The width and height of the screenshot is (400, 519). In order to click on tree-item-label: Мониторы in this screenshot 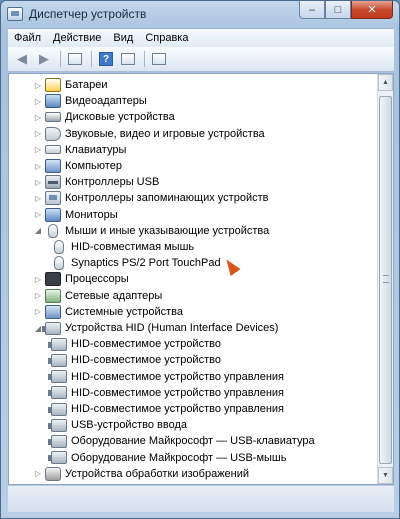, I will do `click(91, 214)`.